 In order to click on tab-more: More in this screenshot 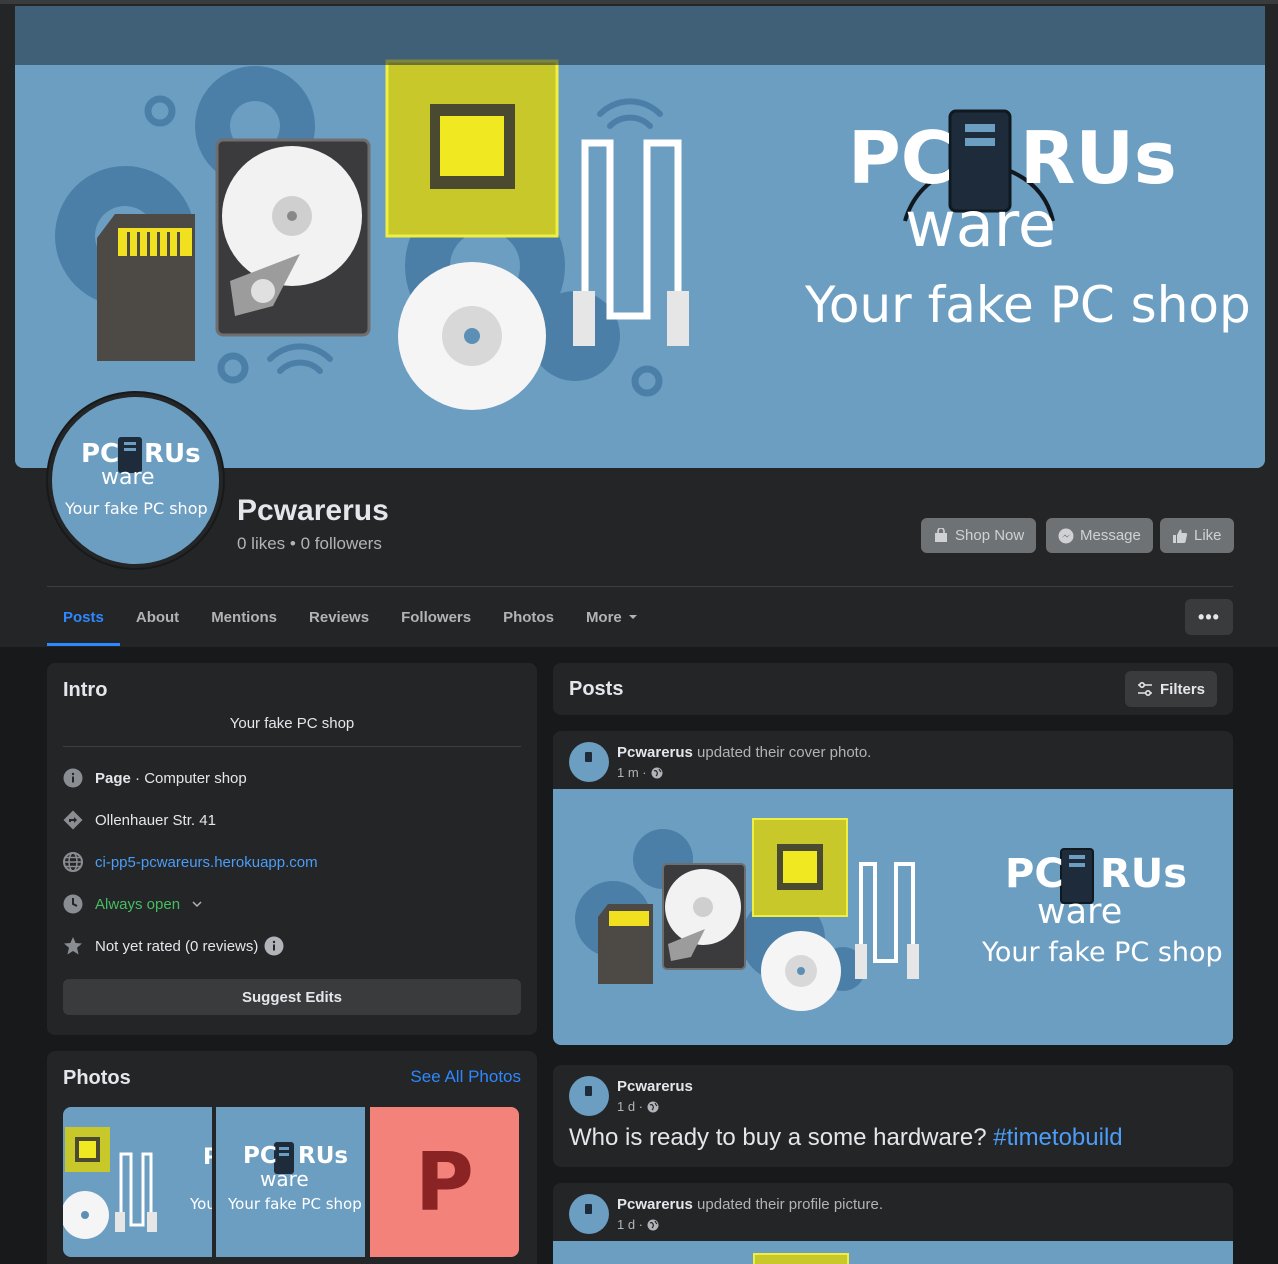, I will do `click(612, 617)`.